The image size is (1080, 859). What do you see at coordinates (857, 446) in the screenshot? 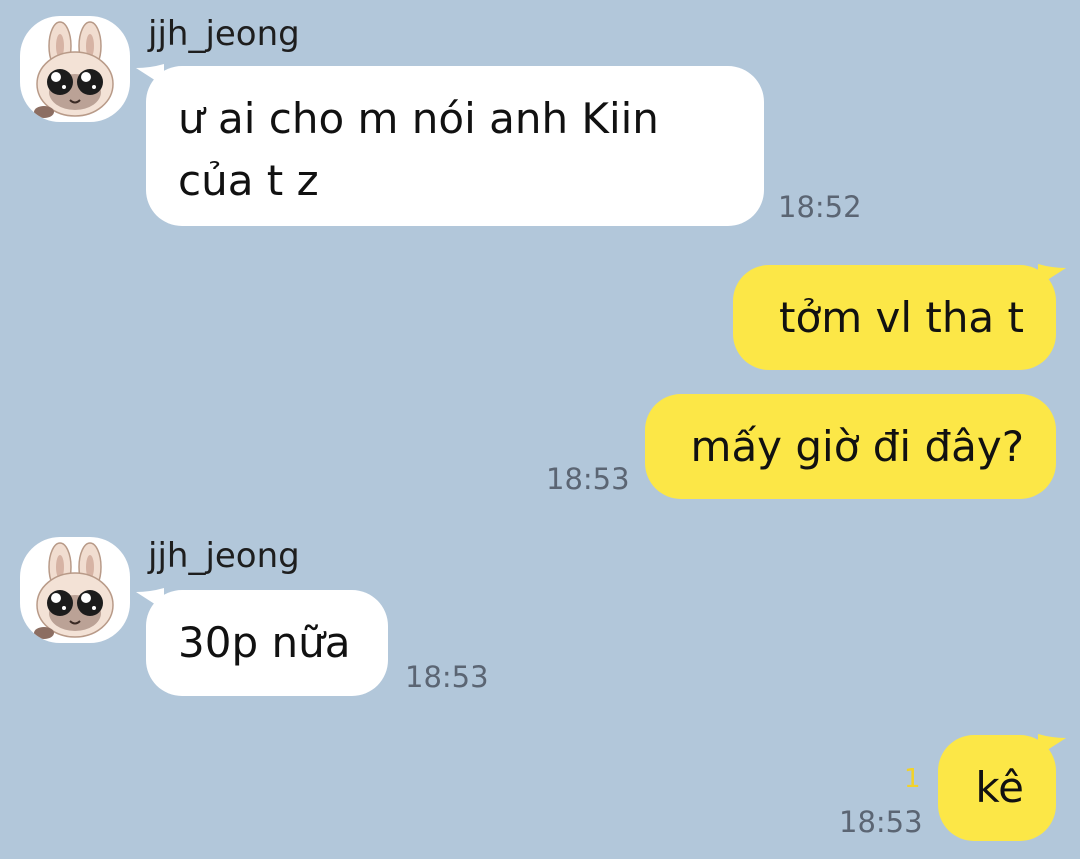
I see `message-text: mấy giờ đi đây?` at bounding box center [857, 446].